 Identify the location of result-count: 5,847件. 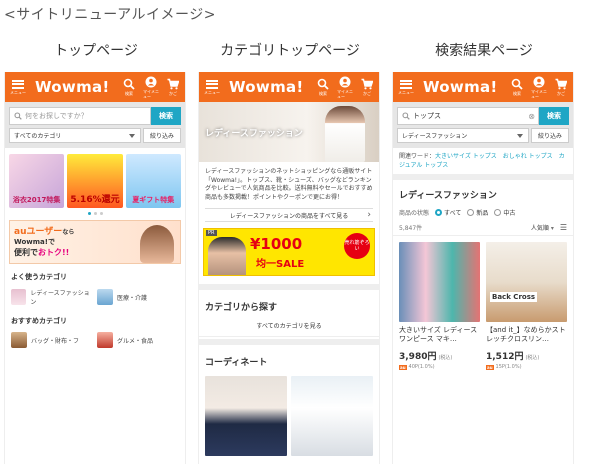
(411, 228).